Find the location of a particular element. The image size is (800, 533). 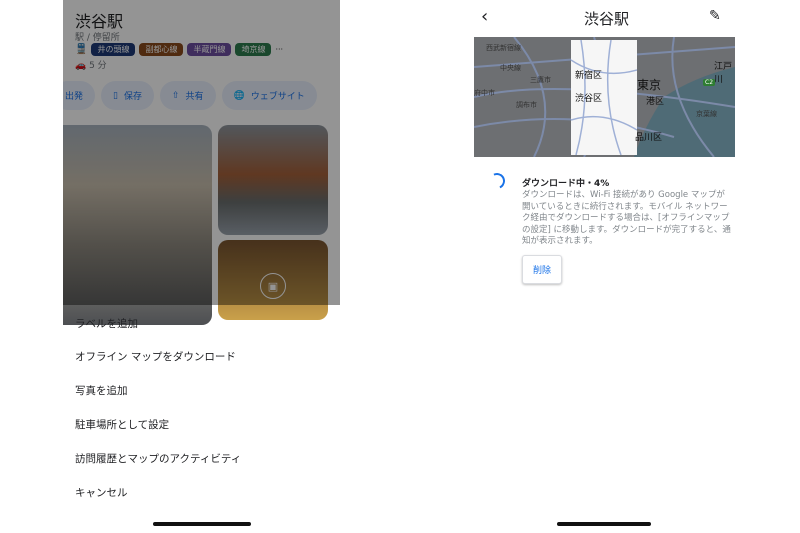

map-label: 新宿区 is located at coordinates (589, 76).